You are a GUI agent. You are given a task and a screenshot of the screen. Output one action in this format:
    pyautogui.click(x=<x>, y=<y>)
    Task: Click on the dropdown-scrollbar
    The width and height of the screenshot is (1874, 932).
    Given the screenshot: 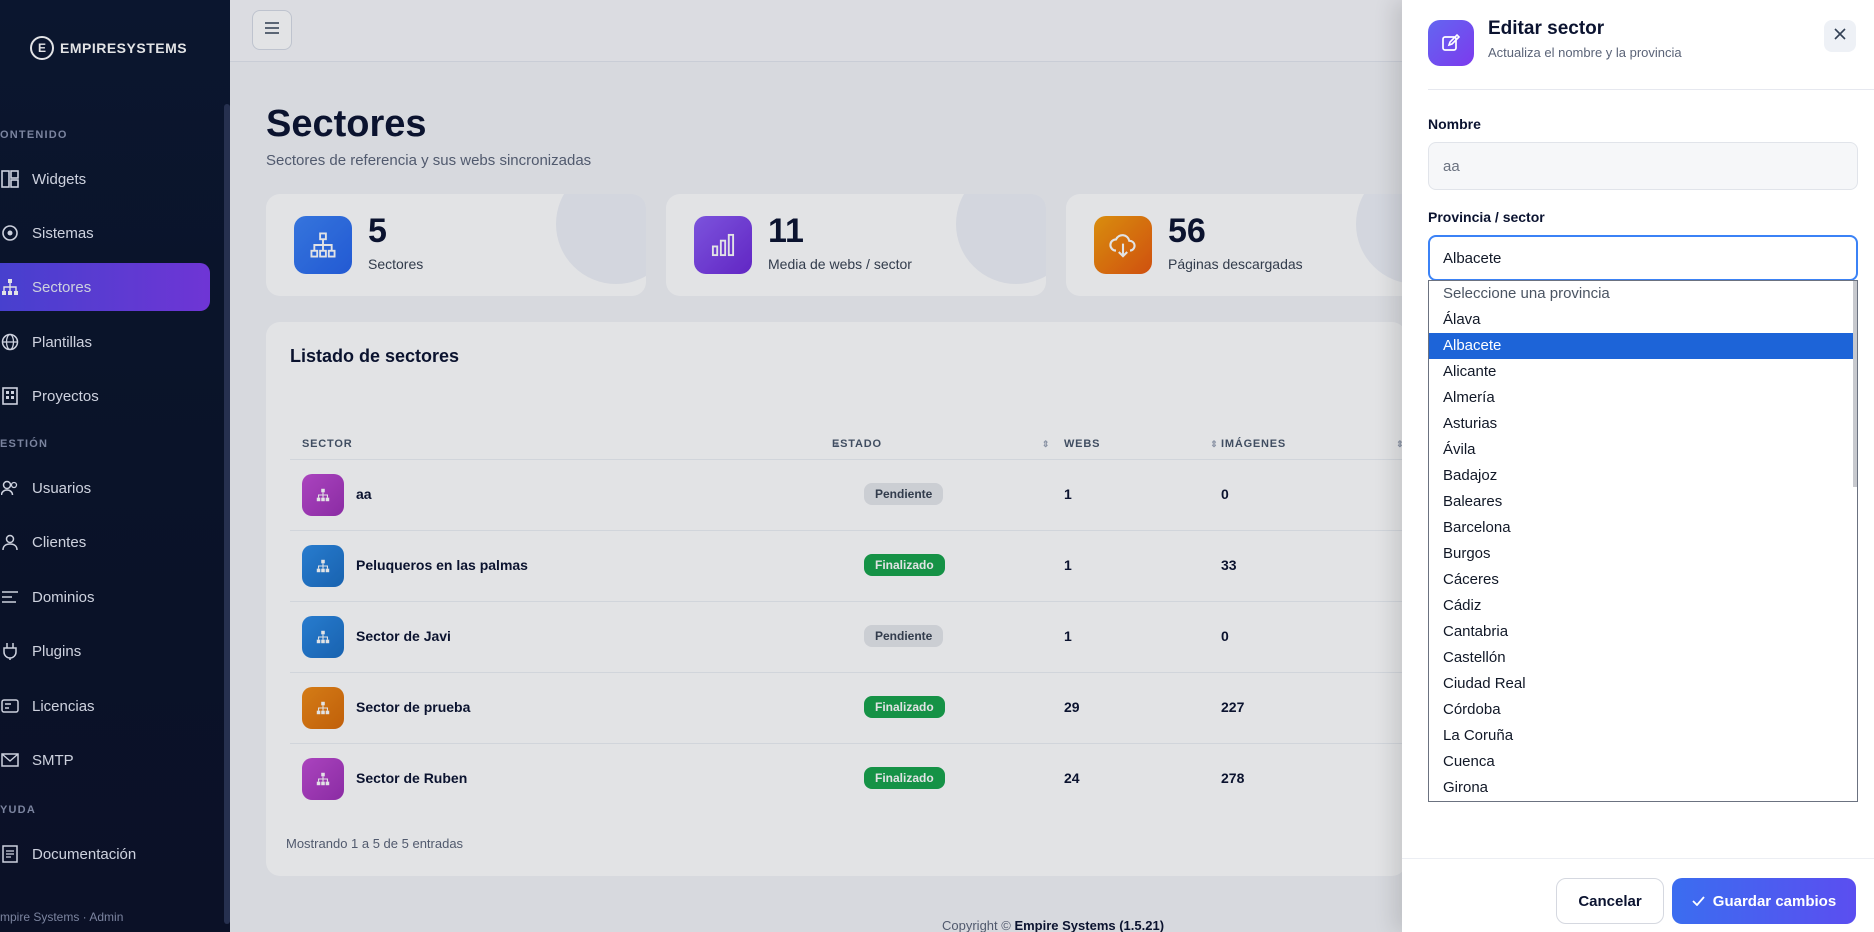 What is the action you would take?
    pyautogui.click(x=1855, y=384)
    